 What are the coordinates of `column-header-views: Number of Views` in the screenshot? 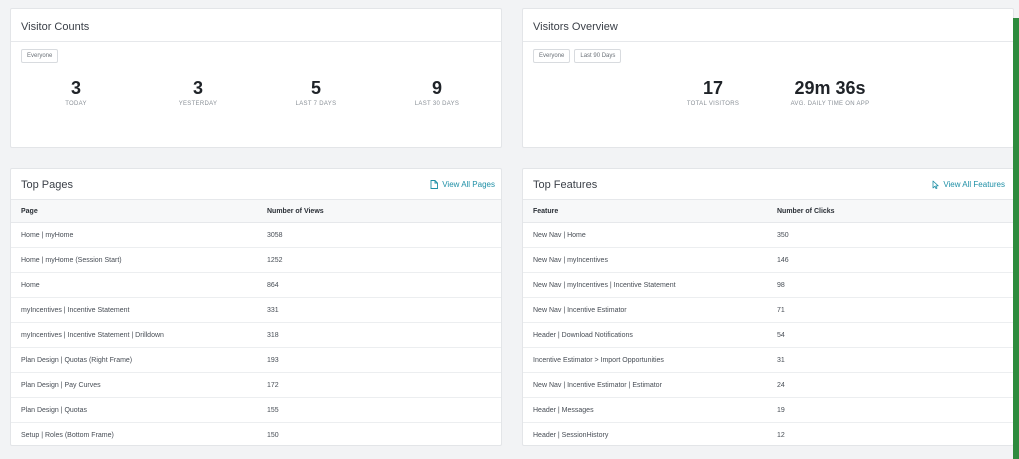 It's located at (295, 211).